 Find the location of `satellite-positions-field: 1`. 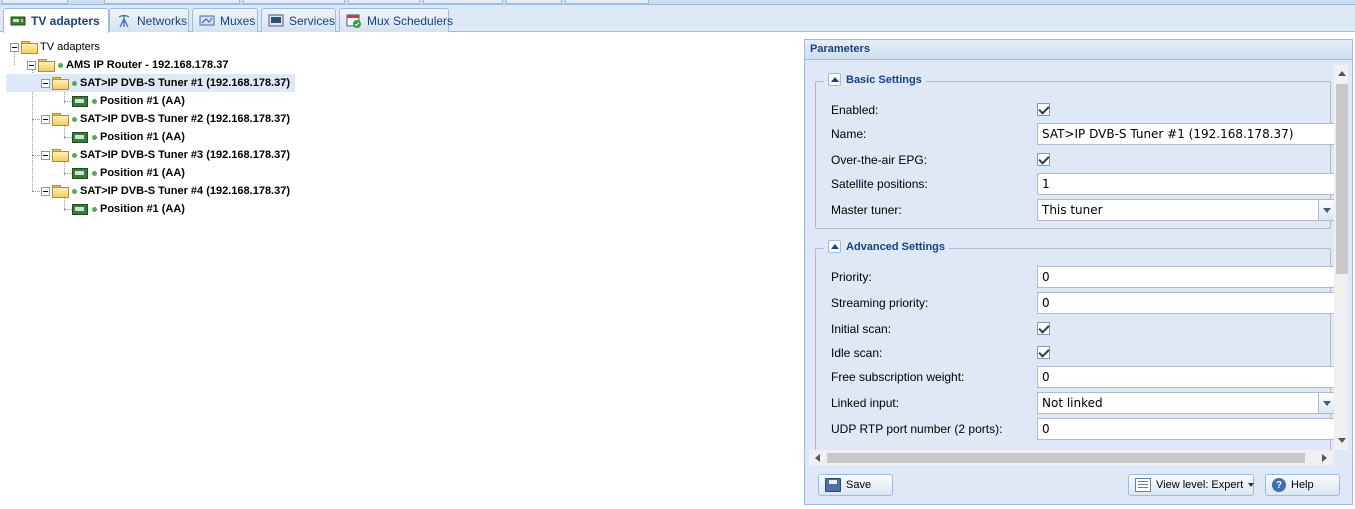

satellite-positions-field: 1 is located at coordinates (1186, 184).